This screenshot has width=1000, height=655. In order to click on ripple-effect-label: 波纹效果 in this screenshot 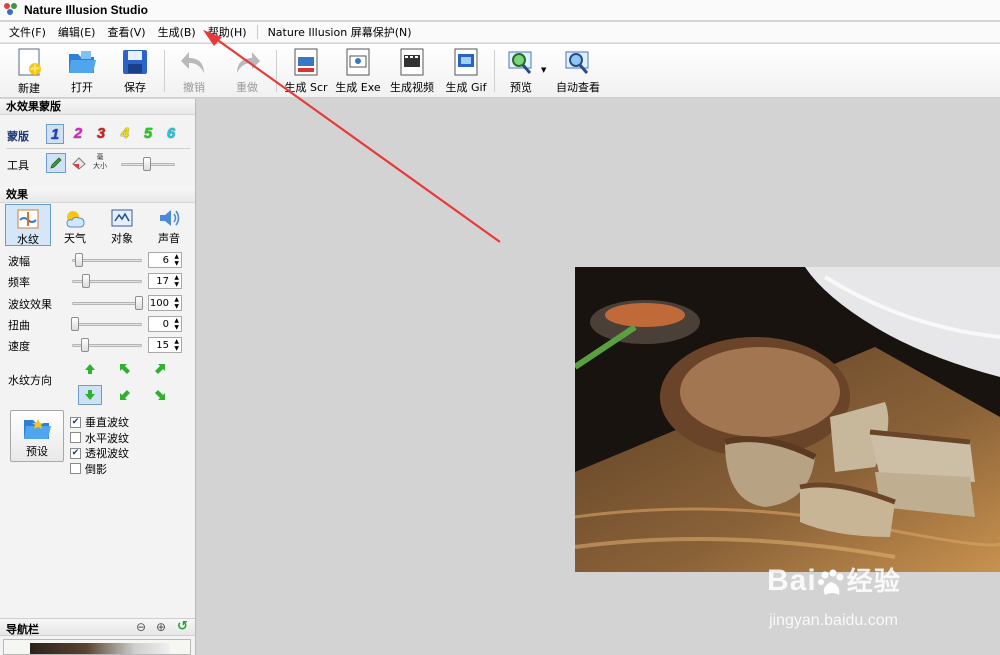, I will do `click(30, 304)`.